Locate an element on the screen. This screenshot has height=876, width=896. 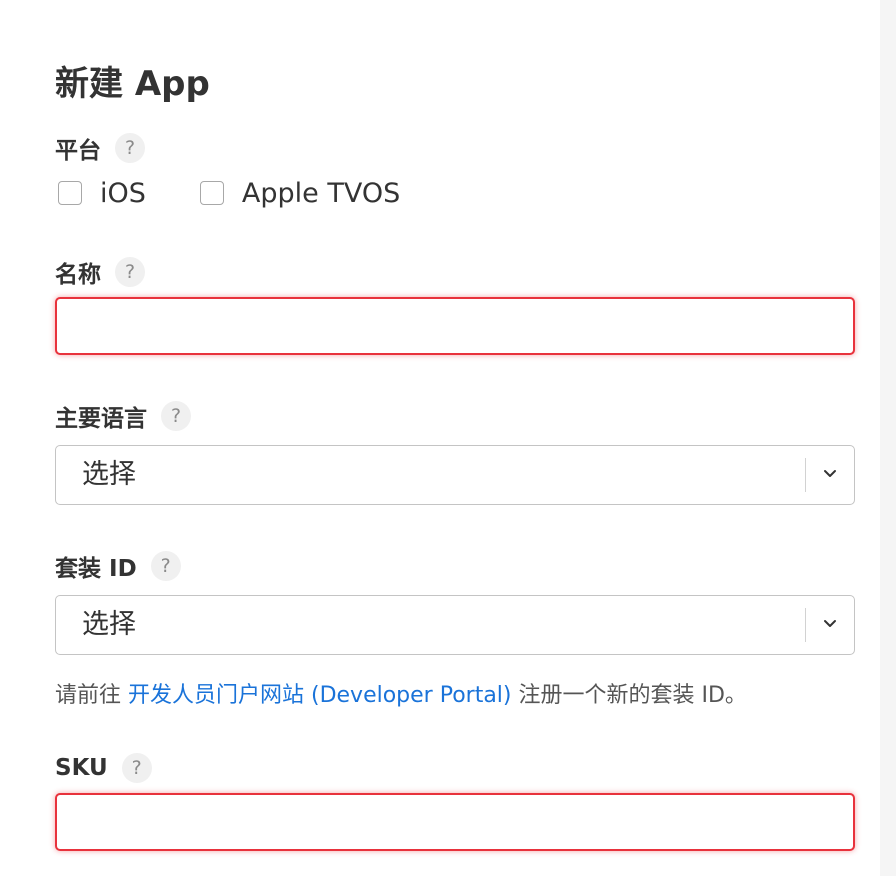
sku-help-icon: ? is located at coordinates (136, 768).